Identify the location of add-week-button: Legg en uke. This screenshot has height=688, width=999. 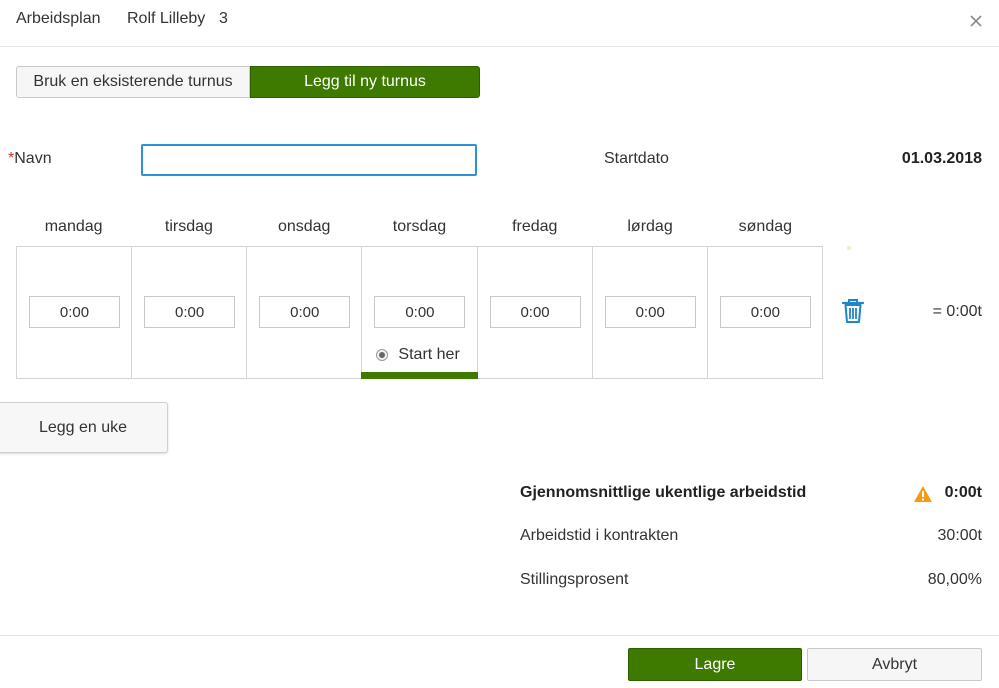
(84, 427).